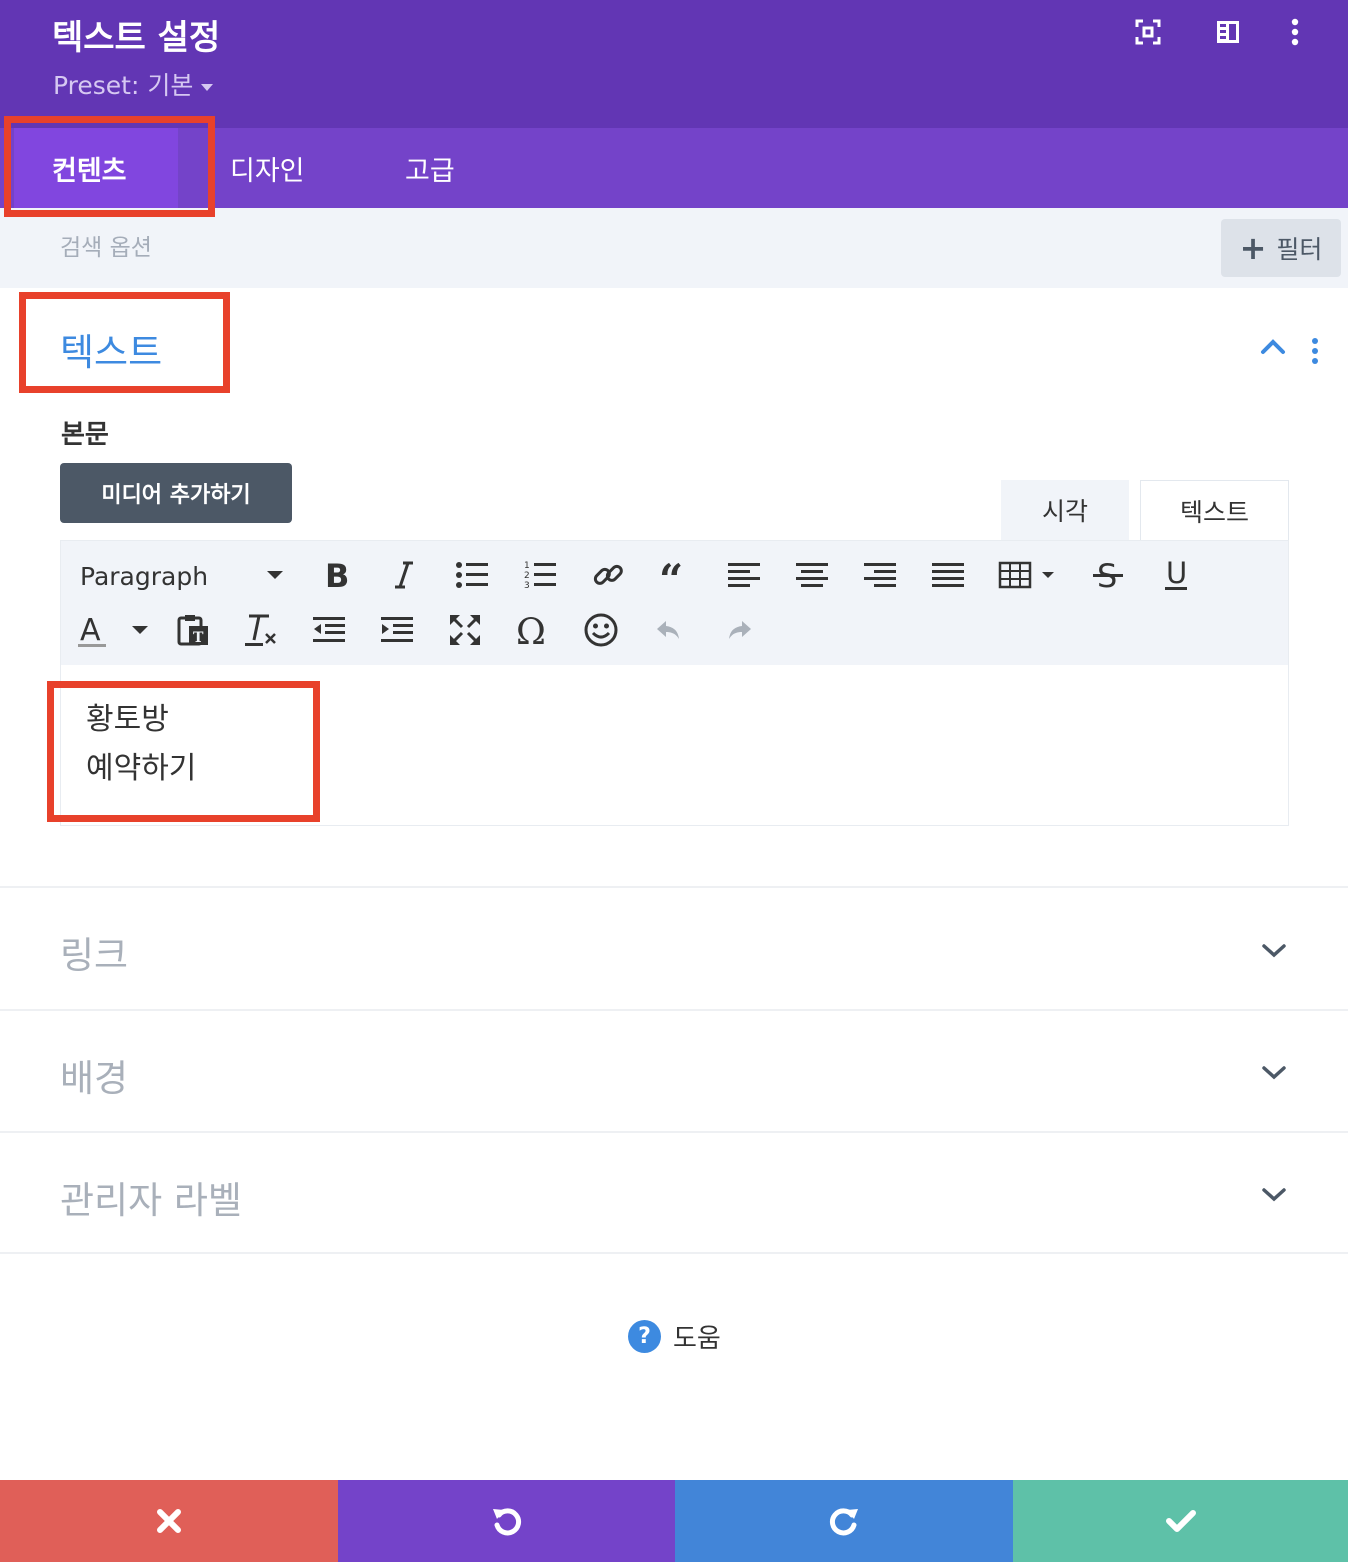 The width and height of the screenshot is (1348, 1562). What do you see at coordinates (1065, 510) in the screenshot?
I see `tab-visual-mode: 시각` at bounding box center [1065, 510].